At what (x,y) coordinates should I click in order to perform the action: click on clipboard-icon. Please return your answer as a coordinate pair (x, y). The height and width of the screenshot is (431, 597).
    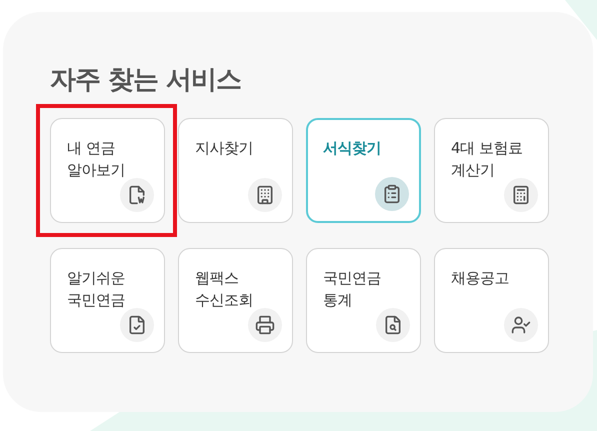
    Looking at the image, I should click on (392, 194).